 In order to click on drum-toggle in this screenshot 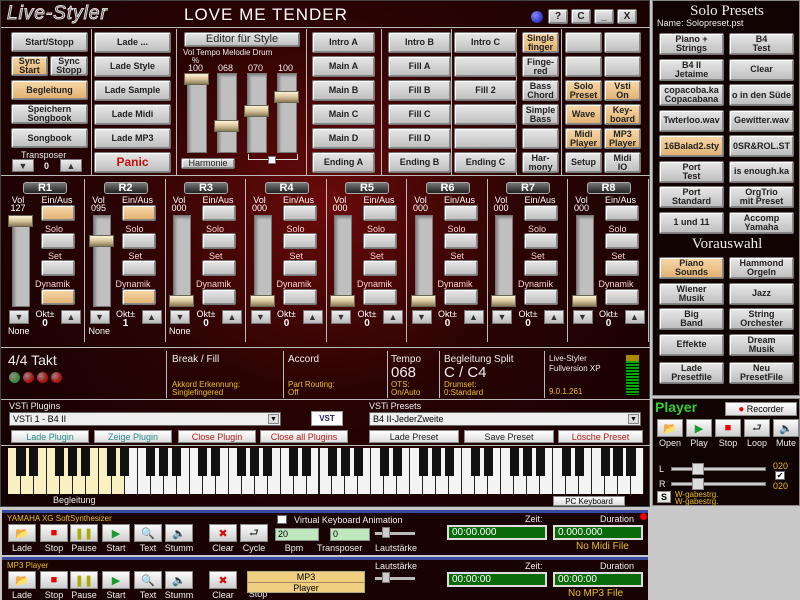, I will do `click(272, 160)`.